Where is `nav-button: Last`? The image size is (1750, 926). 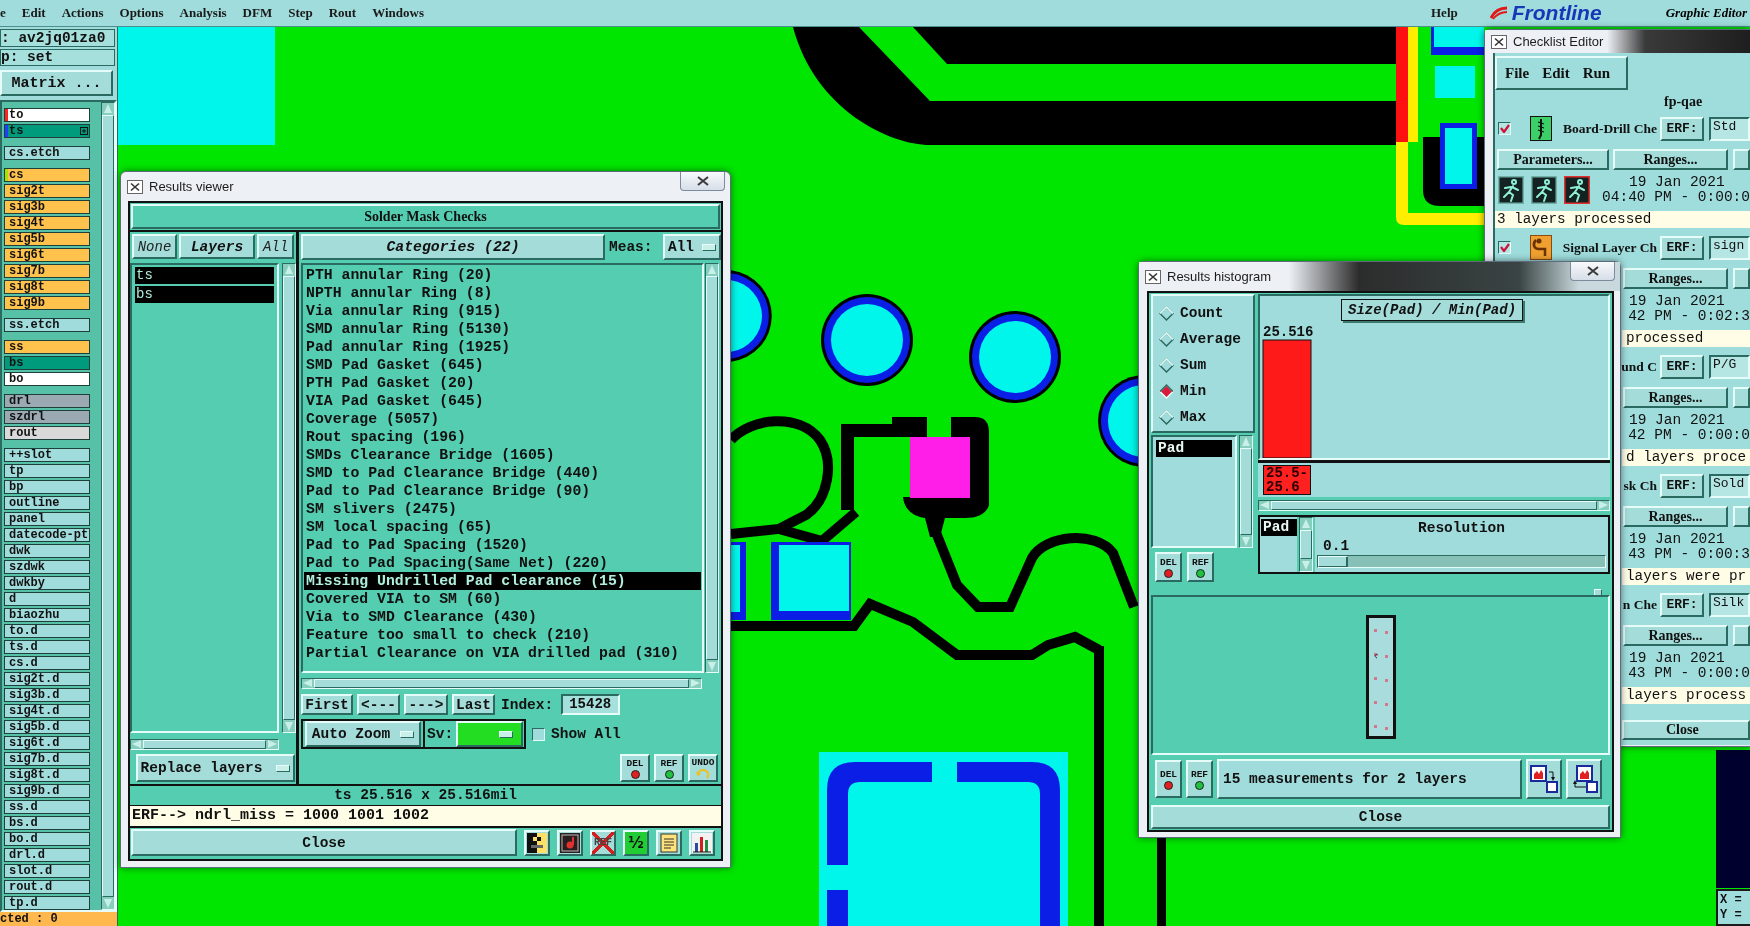
nav-button: Last is located at coordinates (473, 704).